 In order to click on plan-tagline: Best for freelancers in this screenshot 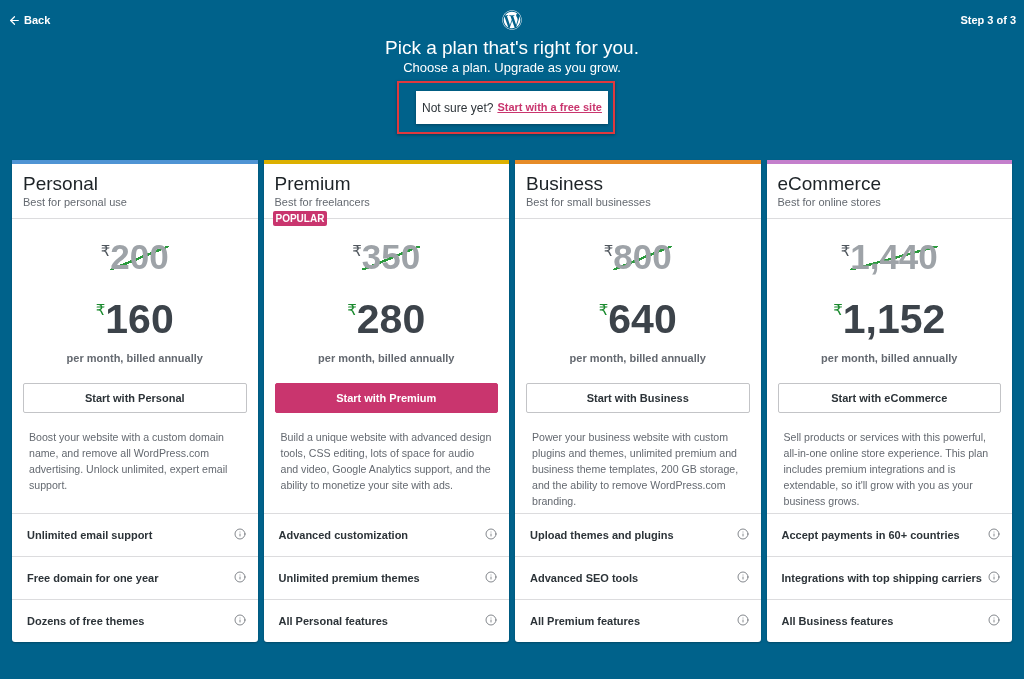, I will do `click(322, 202)`.